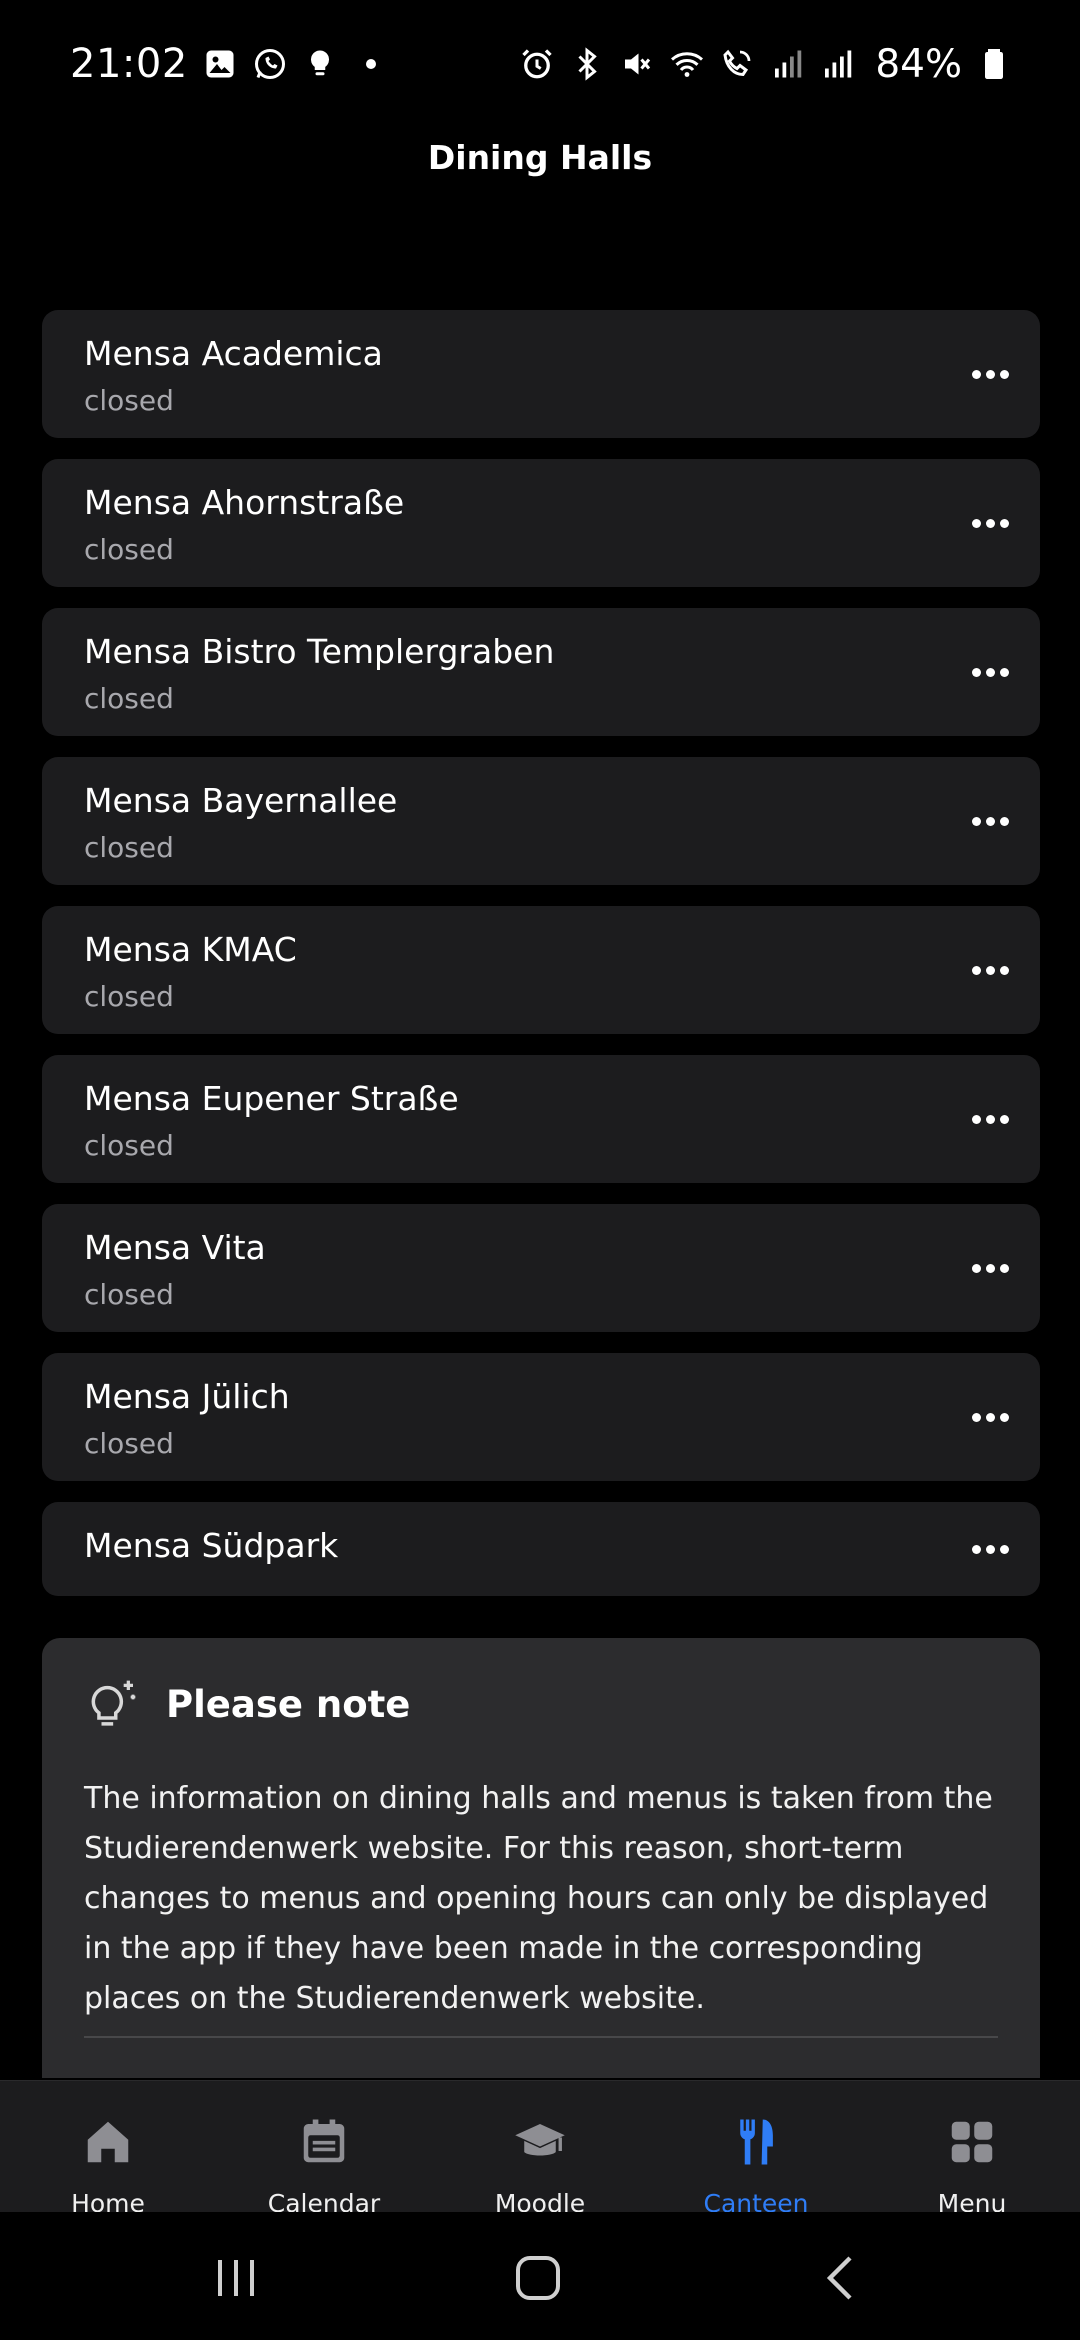 This screenshot has width=1080, height=2340. I want to click on dining-hall-item: Mensa Südpark, so click(541, 1549).